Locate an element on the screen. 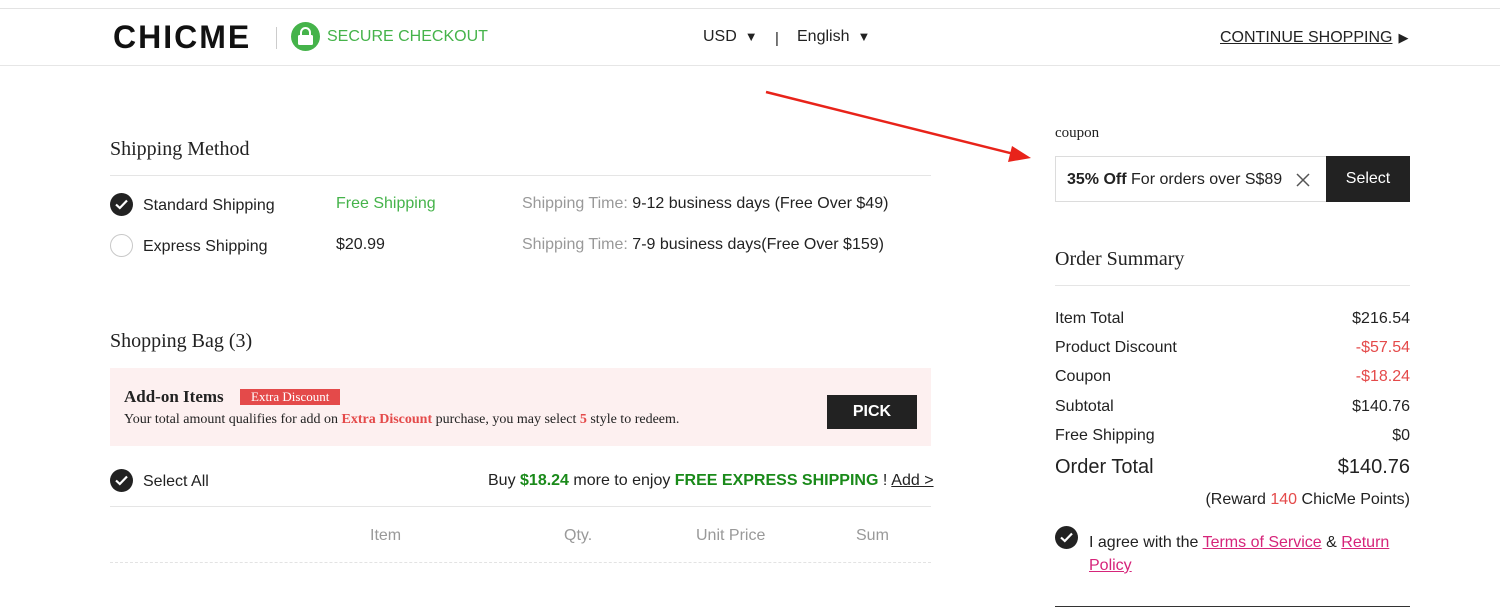 The width and height of the screenshot is (1500, 608). annotation-arrow-icon is located at coordinates (898, 126).